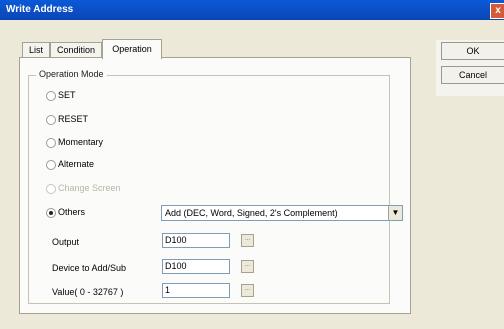 The height and width of the screenshot is (329, 504). I want to click on title-bar: Write Address x, so click(252, 10).